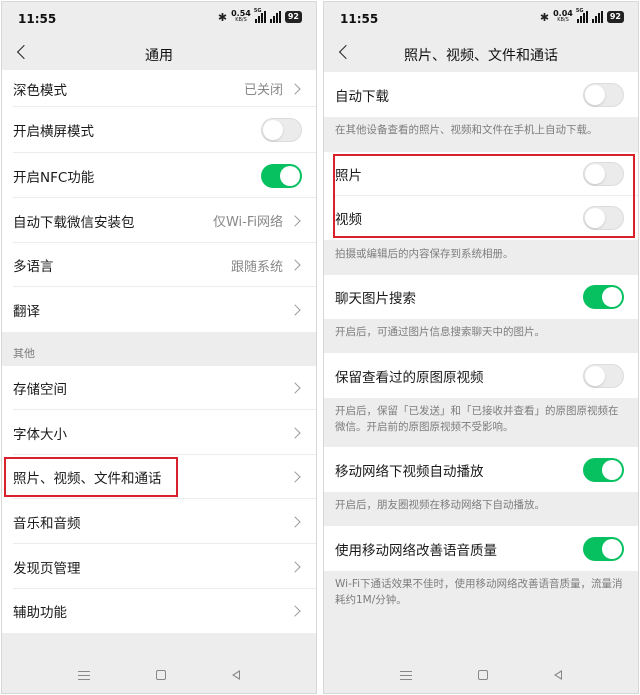 The height and width of the screenshot is (695, 640). I want to click on chat-image-search-row: 聊天图片搜索, so click(481, 297).